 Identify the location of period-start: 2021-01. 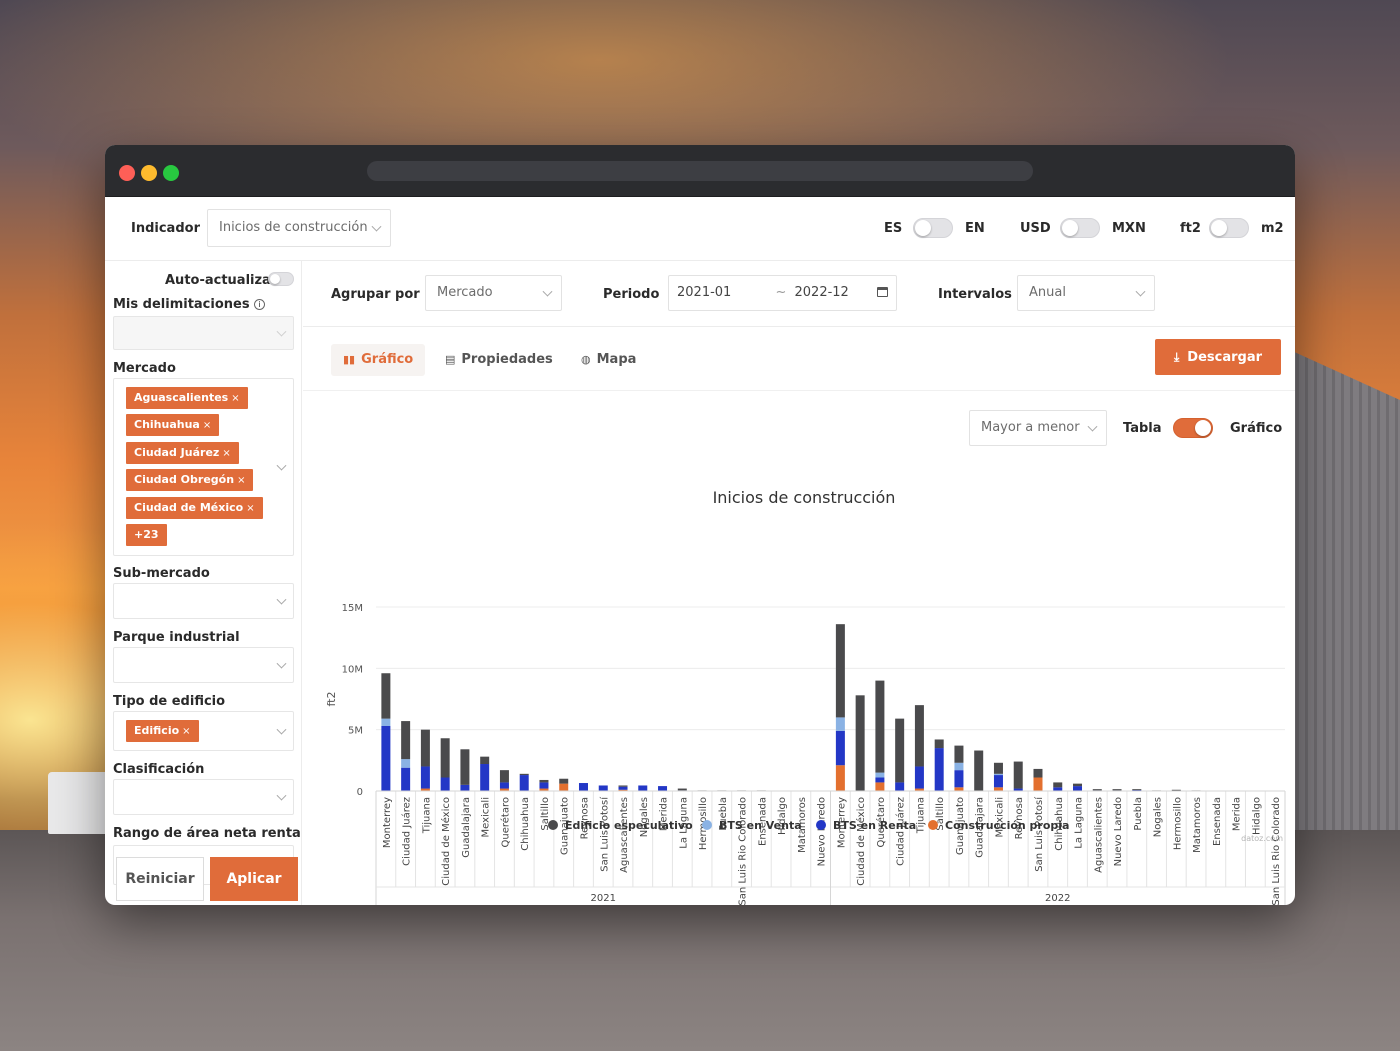
(704, 292).